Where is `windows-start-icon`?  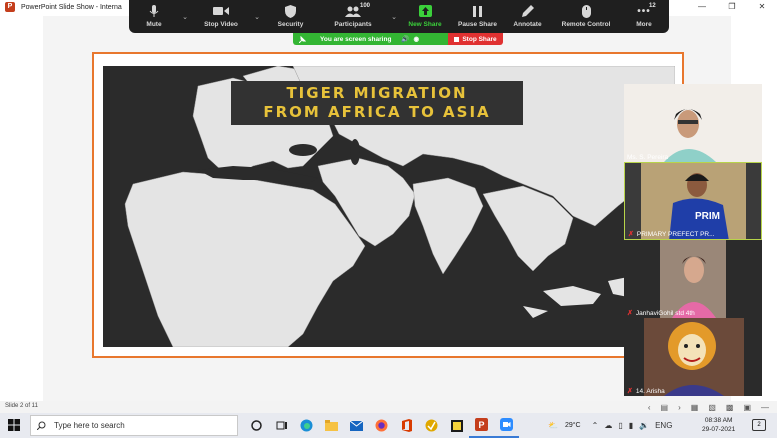
windows-start-icon is located at coordinates (14, 425).